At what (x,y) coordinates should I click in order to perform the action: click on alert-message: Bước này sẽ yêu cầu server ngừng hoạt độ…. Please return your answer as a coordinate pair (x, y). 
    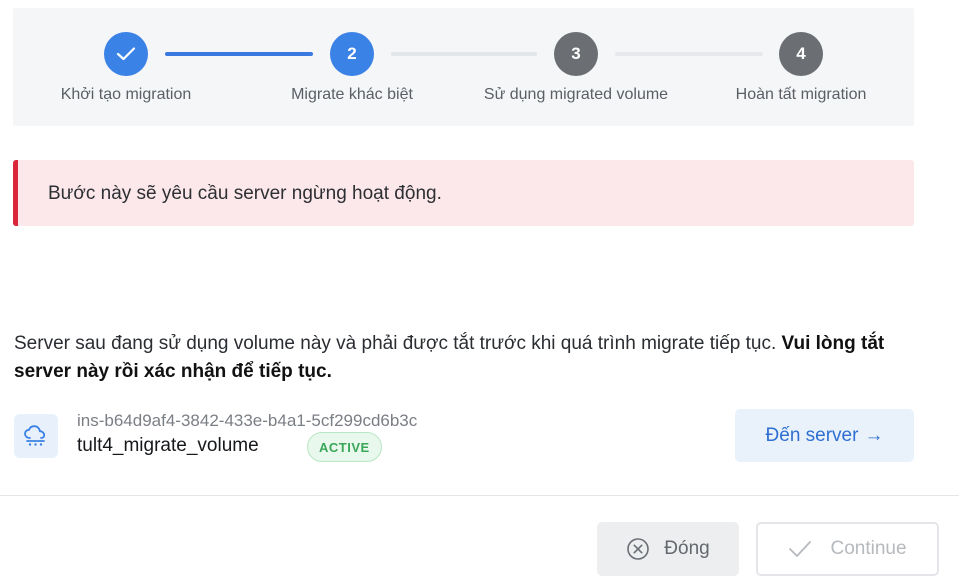
    Looking at the image, I should click on (245, 193).